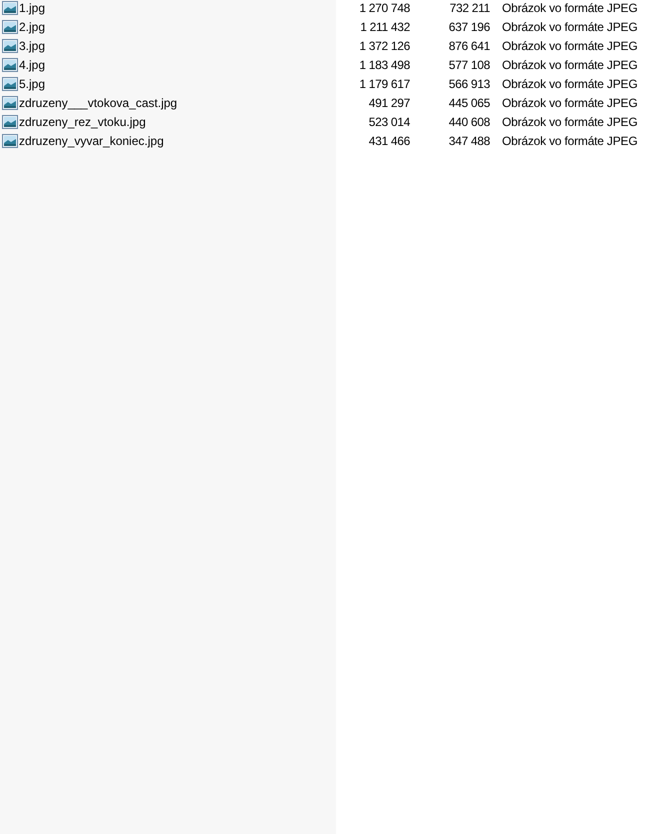 The image size is (653, 834). What do you see at coordinates (98, 103) in the screenshot?
I see `file-name: zdruzeny___vtokova_cast.jpg` at bounding box center [98, 103].